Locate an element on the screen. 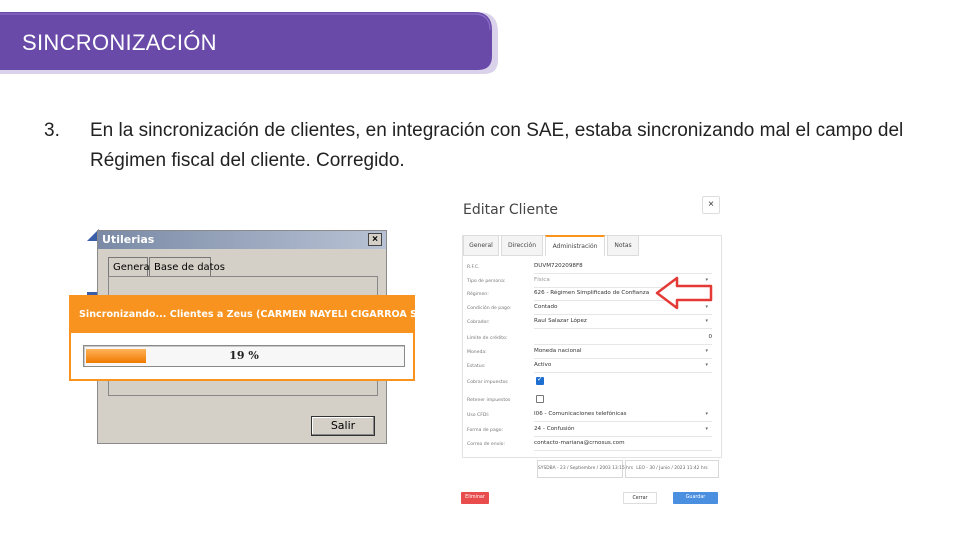  correo-envio-input: contacto-mariana@crnosus.com is located at coordinates (623, 445).